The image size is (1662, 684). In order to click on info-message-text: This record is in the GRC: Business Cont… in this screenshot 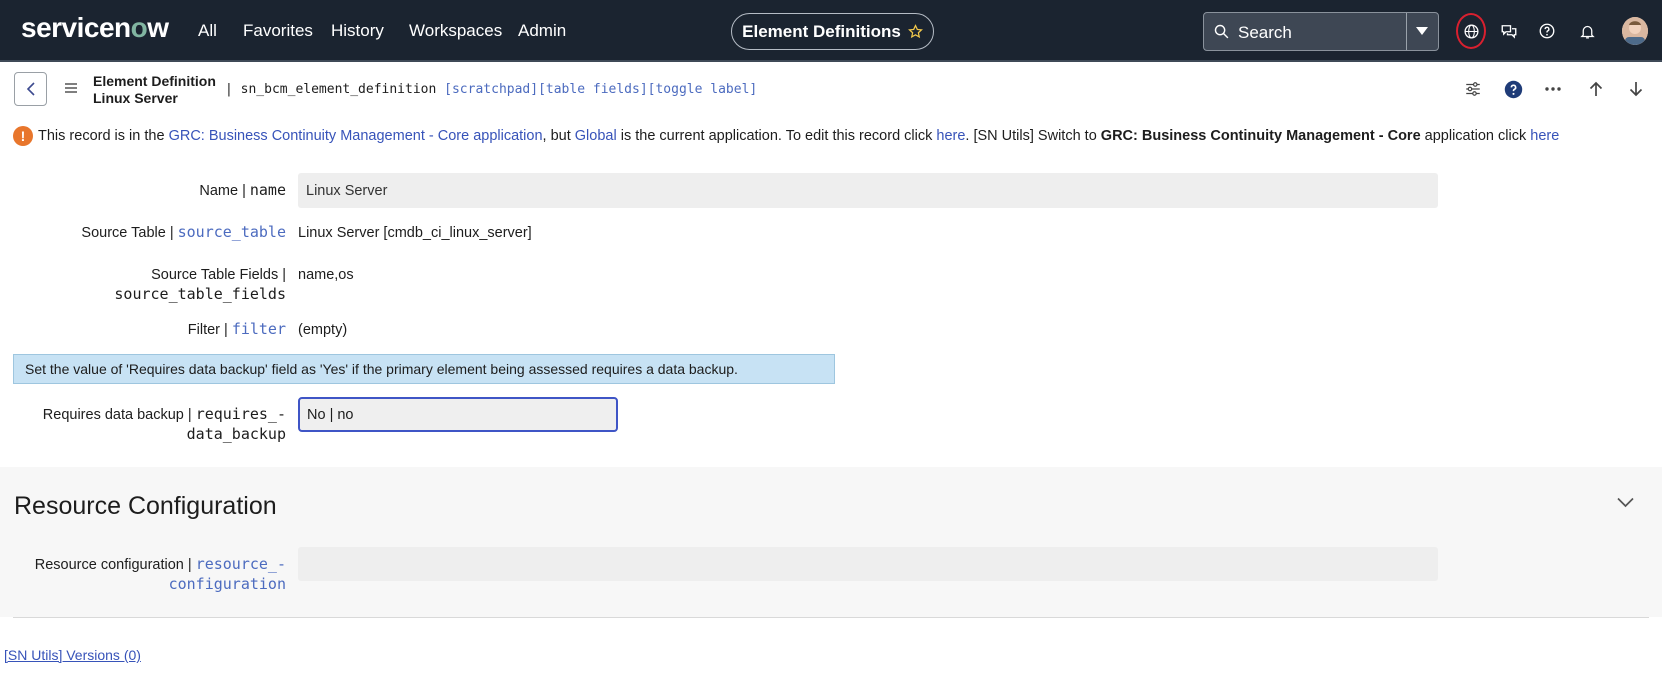, I will do `click(798, 136)`.